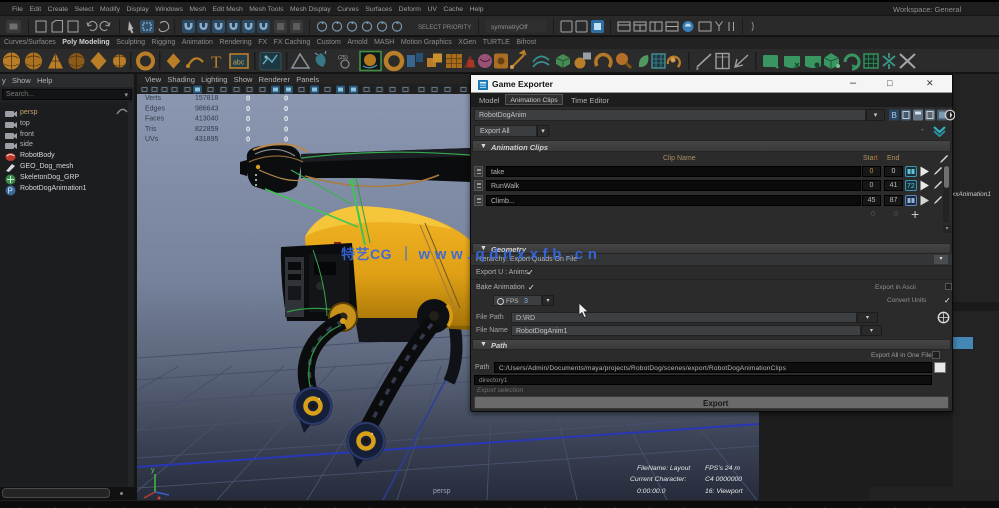 Image resolution: width=999 pixels, height=508 pixels. What do you see at coordinates (155, 108) in the screenshot?
I see `svg-text: Edges` at bounding box center [155, 108].